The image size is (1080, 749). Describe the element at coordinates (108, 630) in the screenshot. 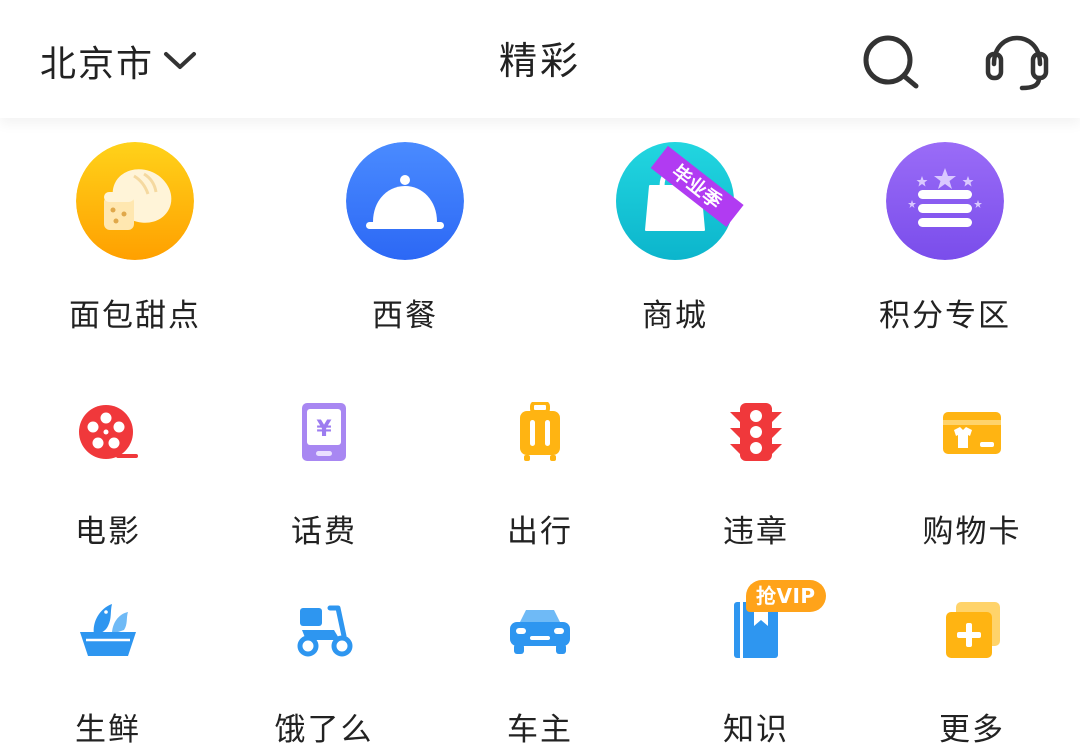

I see `fish-basket-icon` at that location.